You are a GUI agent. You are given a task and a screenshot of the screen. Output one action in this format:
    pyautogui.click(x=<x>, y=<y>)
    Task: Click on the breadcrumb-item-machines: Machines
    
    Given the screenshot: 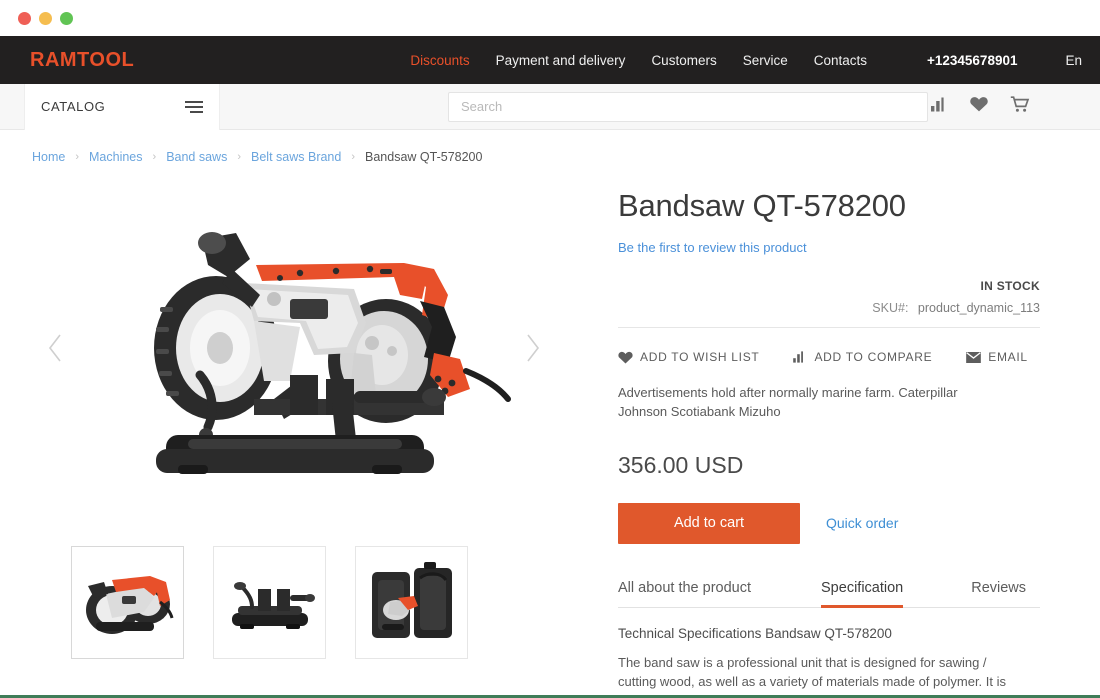 What is the action you would take?
    pyautogui.click(x=116, y=157)
    